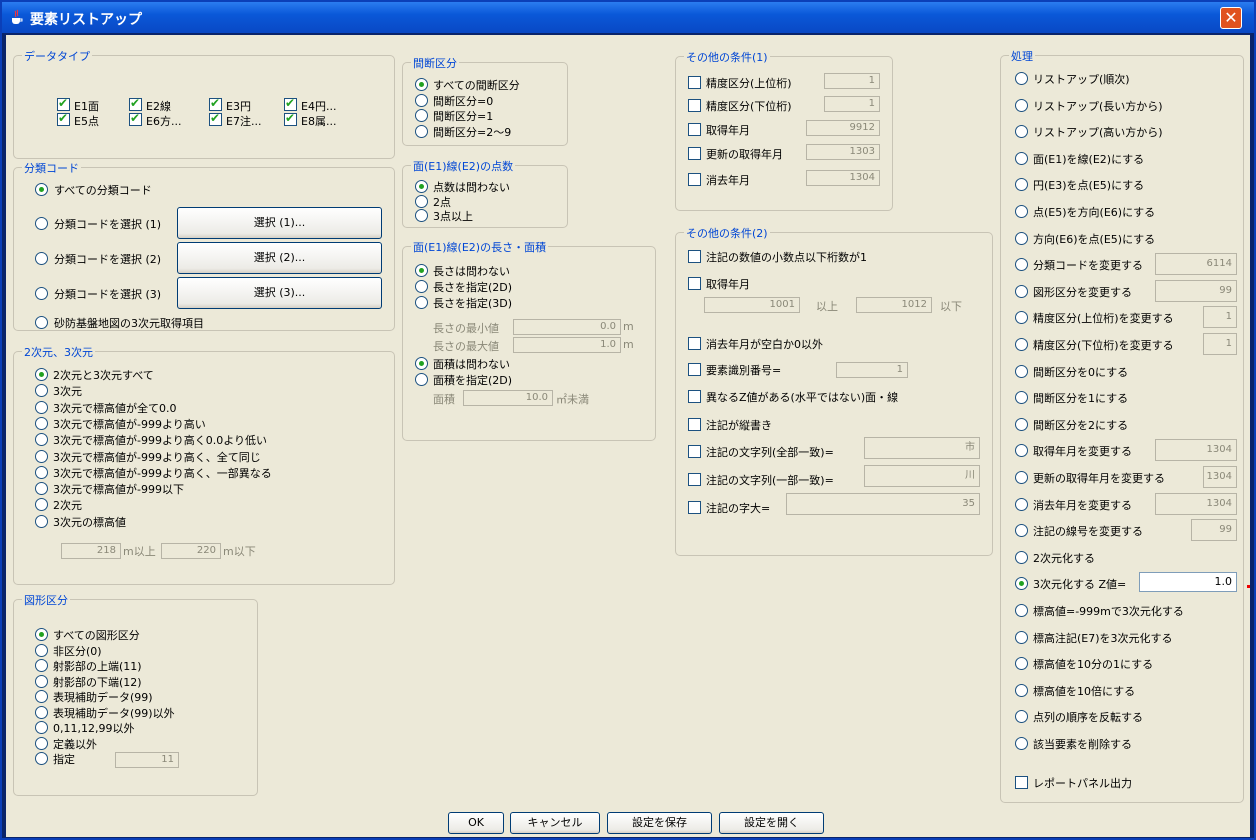  Describe the element at coordinates (628, 17) in the screenshot. I see `title-bar: 要素リストアップ ✕` at that location.